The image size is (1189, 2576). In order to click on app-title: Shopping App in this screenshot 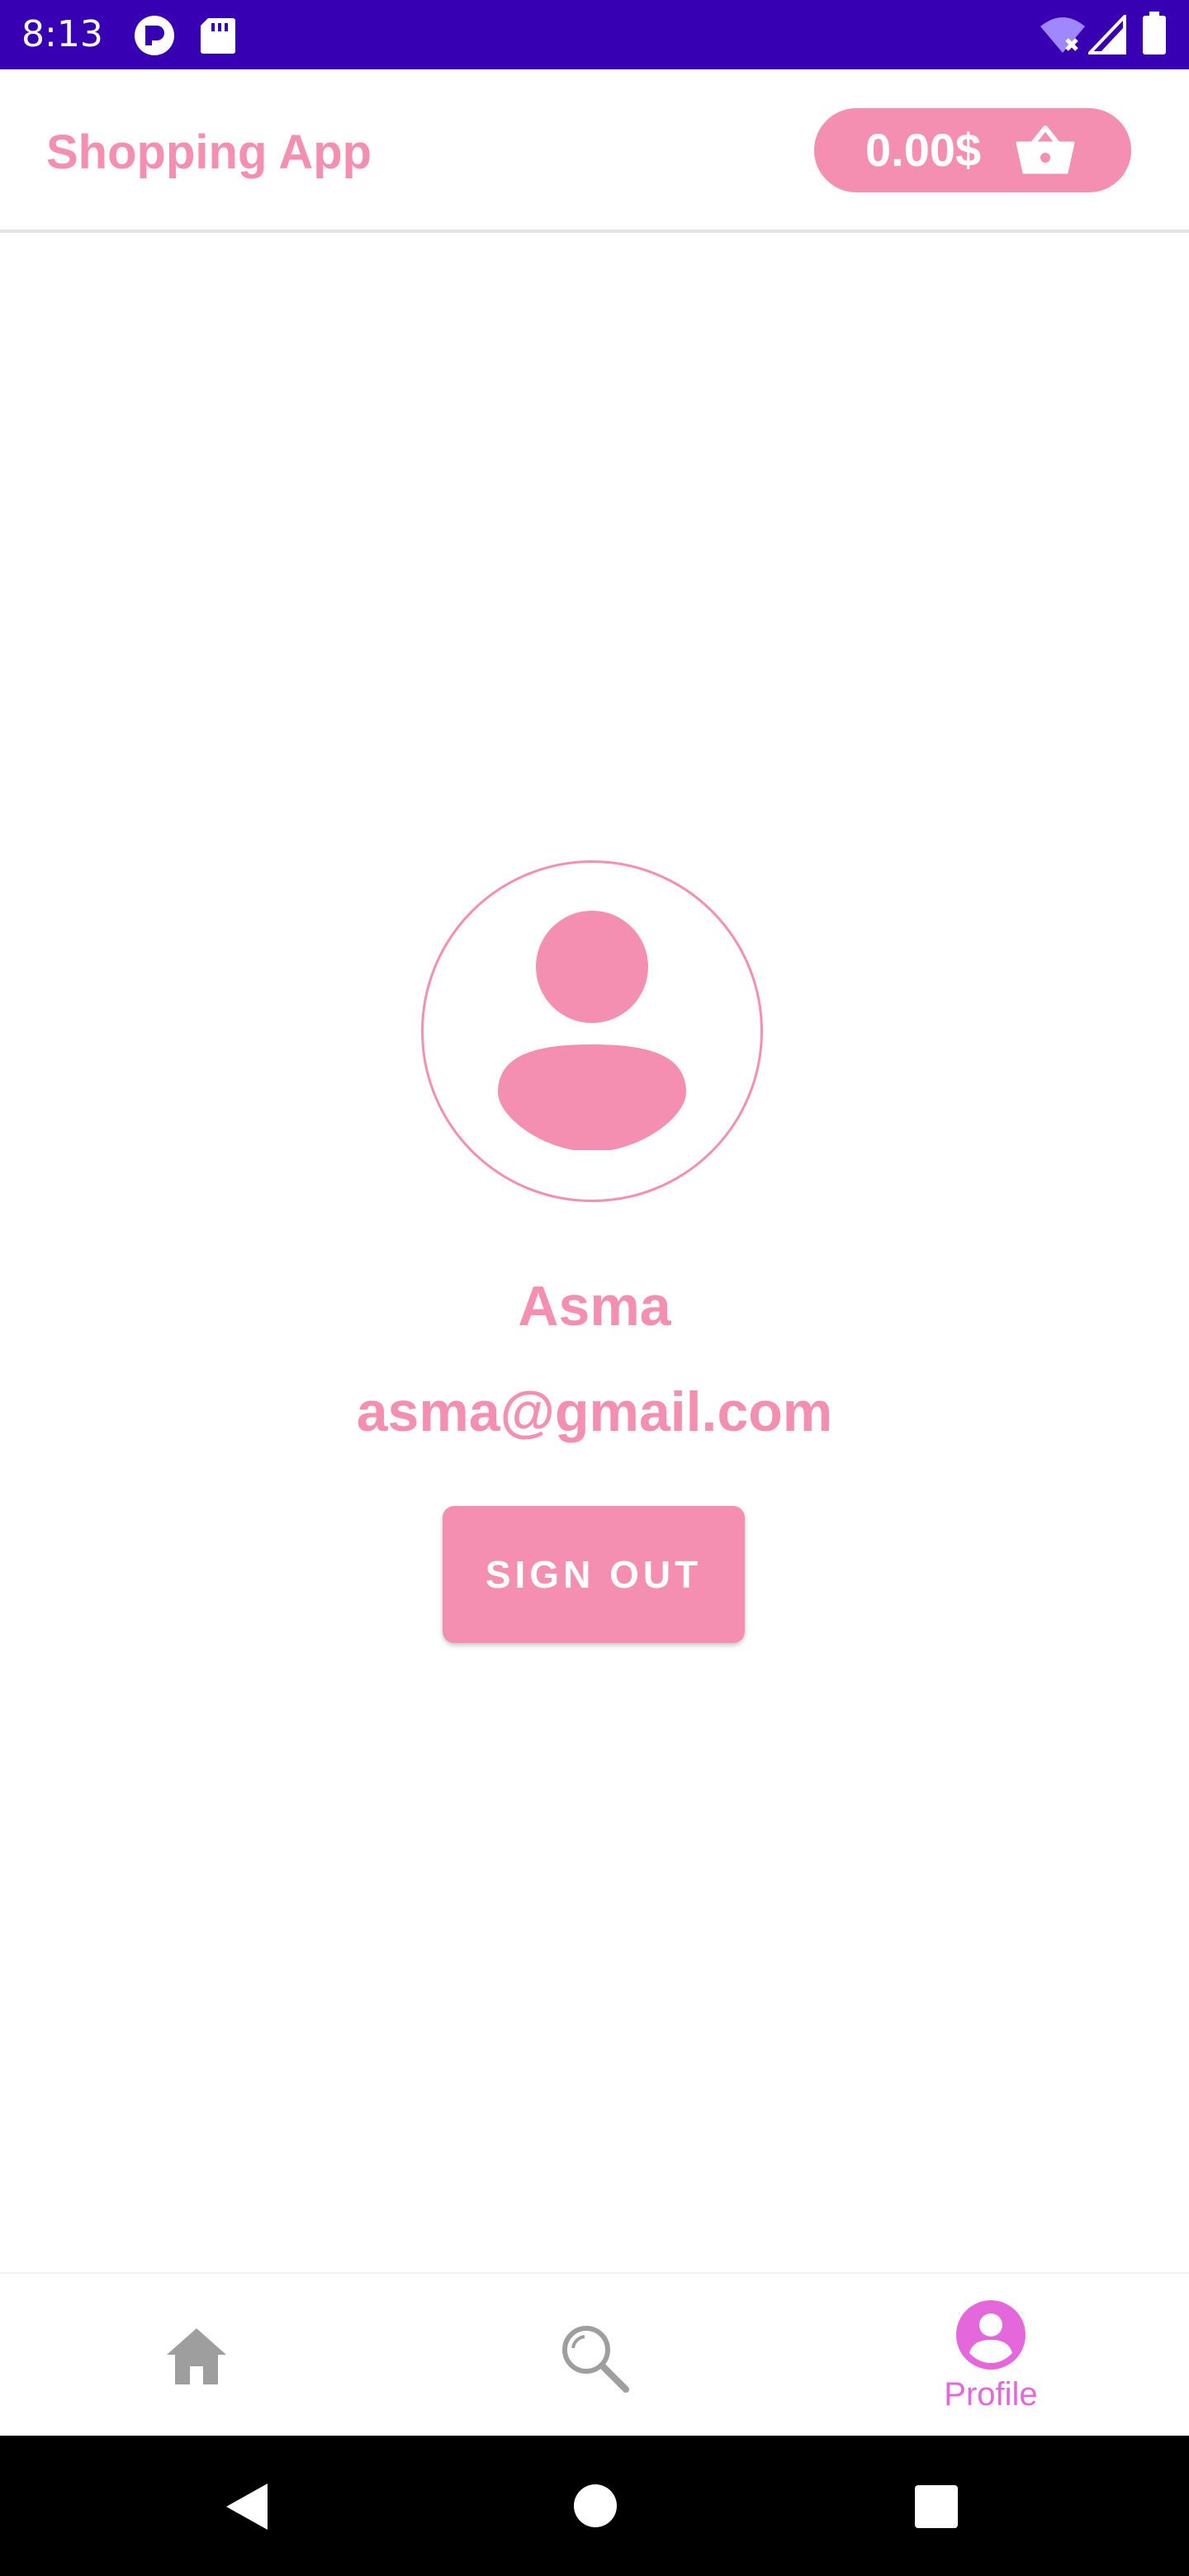, I will do `click(209, 152)`.